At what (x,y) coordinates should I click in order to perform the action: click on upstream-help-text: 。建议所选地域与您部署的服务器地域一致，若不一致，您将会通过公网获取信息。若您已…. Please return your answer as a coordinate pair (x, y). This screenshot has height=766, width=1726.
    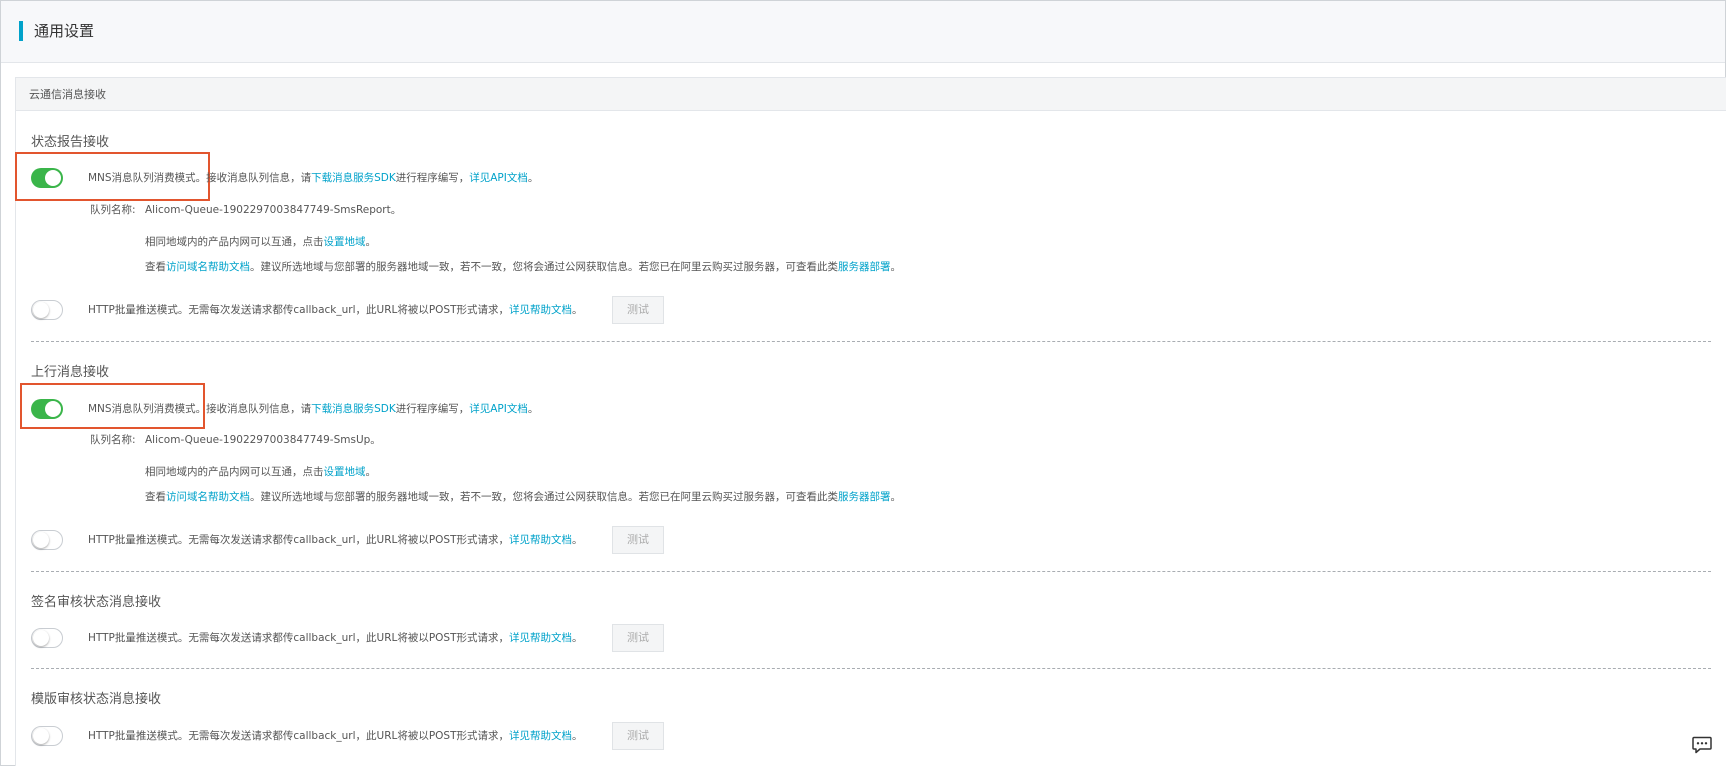
    Looking at the image, I should click on (544, 497).